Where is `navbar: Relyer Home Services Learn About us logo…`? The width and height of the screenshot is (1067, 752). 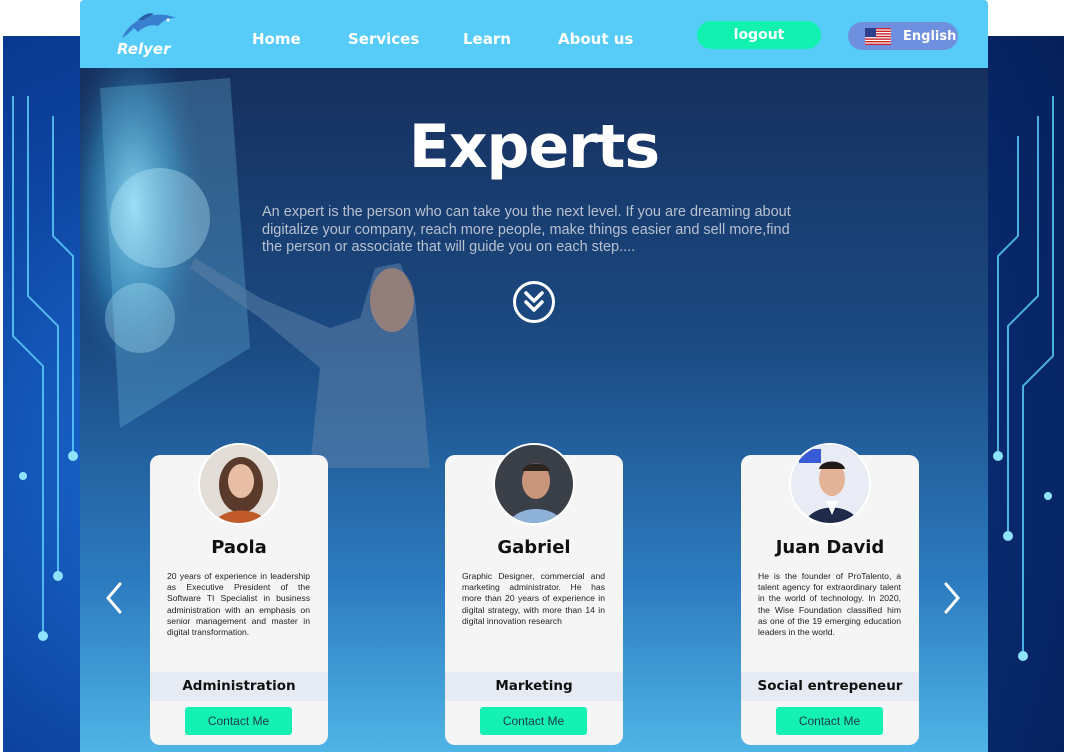
navbar: Relyer Home Services Learn About us logo… is located at coordinates (534, 34).